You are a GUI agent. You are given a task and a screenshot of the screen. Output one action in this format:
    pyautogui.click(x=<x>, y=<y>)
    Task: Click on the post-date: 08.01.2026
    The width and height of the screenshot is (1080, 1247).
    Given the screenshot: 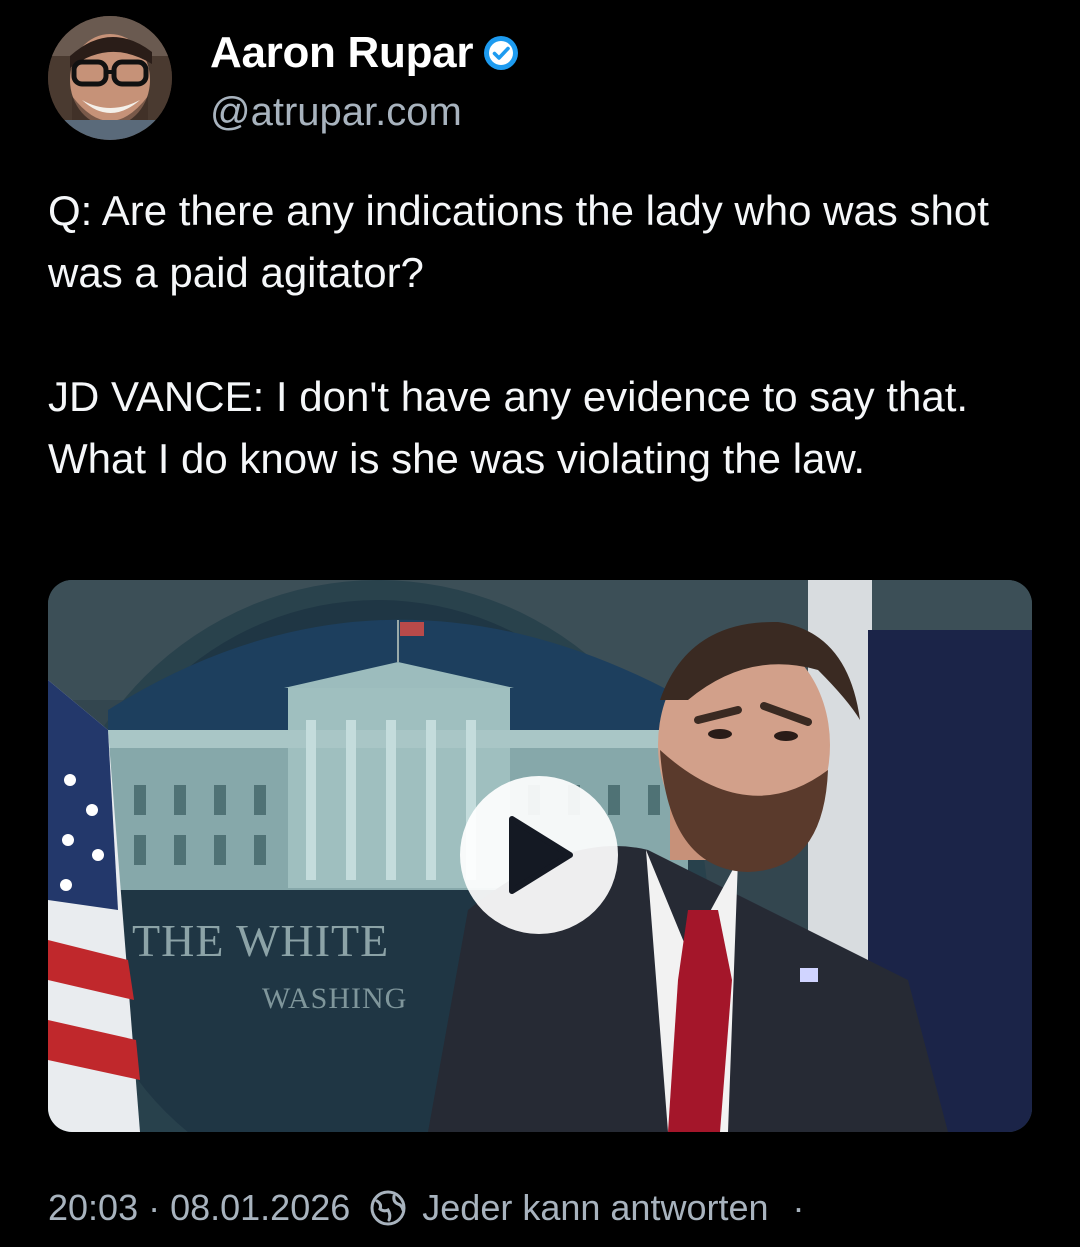 What is the action you would take?
    pyautogui.click(x=260, y=1207)
    